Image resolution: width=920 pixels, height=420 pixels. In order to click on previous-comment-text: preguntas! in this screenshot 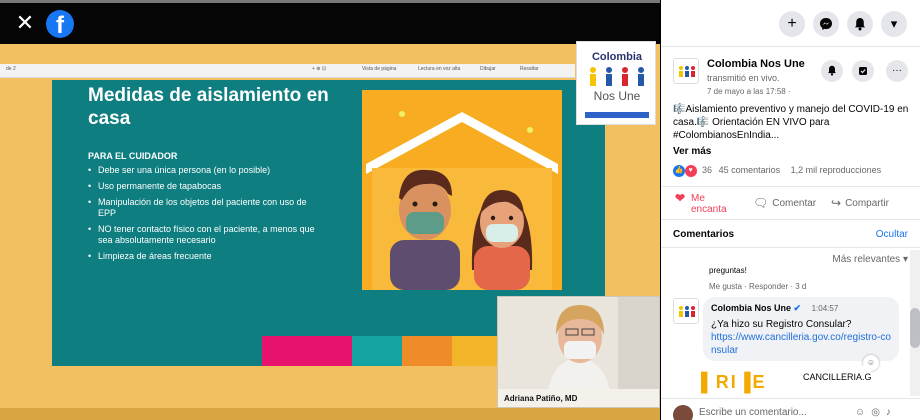, I will do `click(728, 270)`.